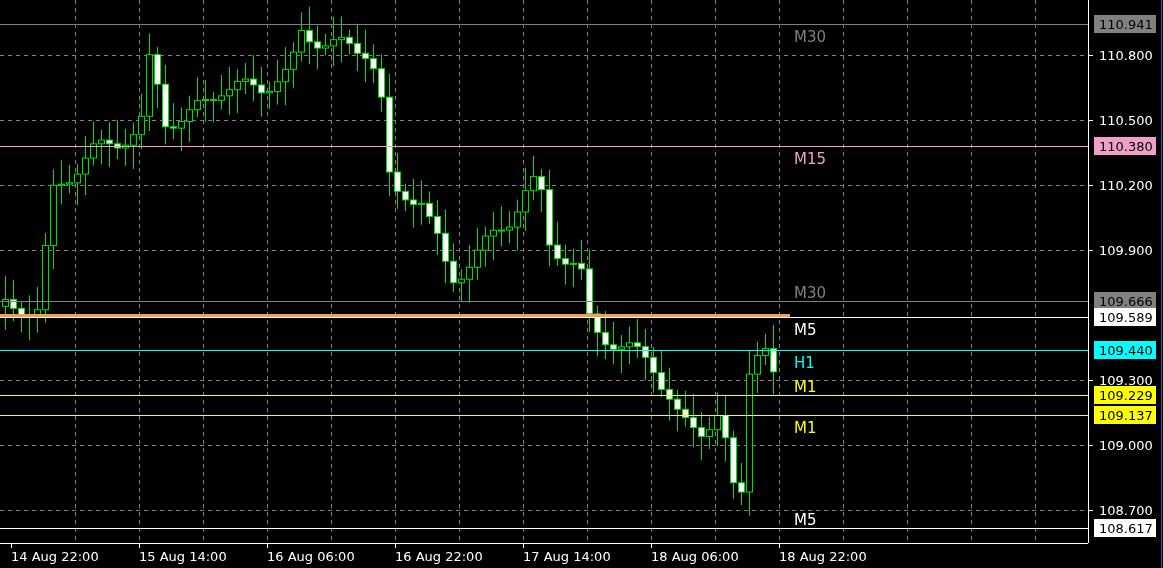  Describe the element at coordinates (804, 362) in the screenshot. I see `level-label: H1` at that location.